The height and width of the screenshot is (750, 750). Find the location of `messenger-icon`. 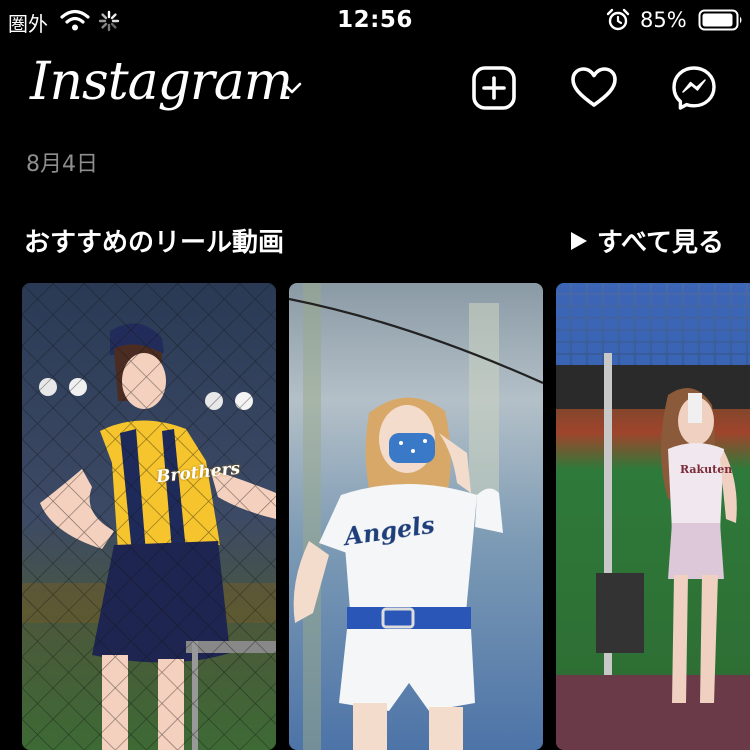

messenger-icon is located at coordinates (694, 88).